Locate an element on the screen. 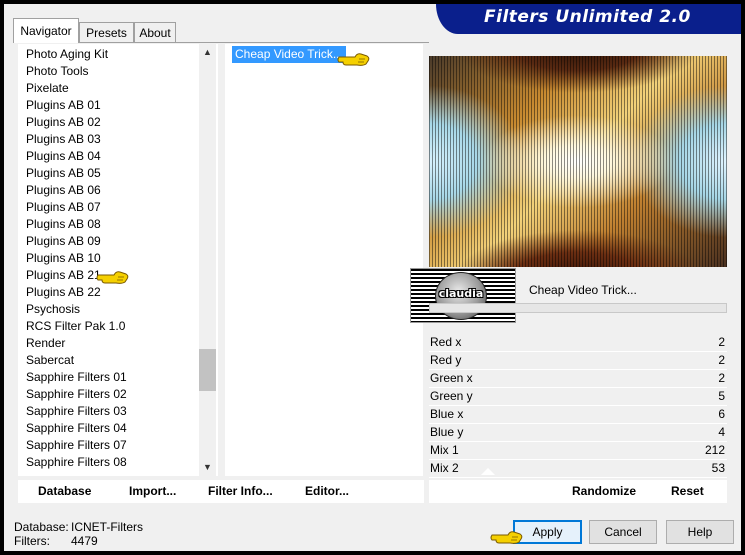 The width and height of the screenshot is (745, 555). tab-presets: Presets is located at coordinates (106, 32).